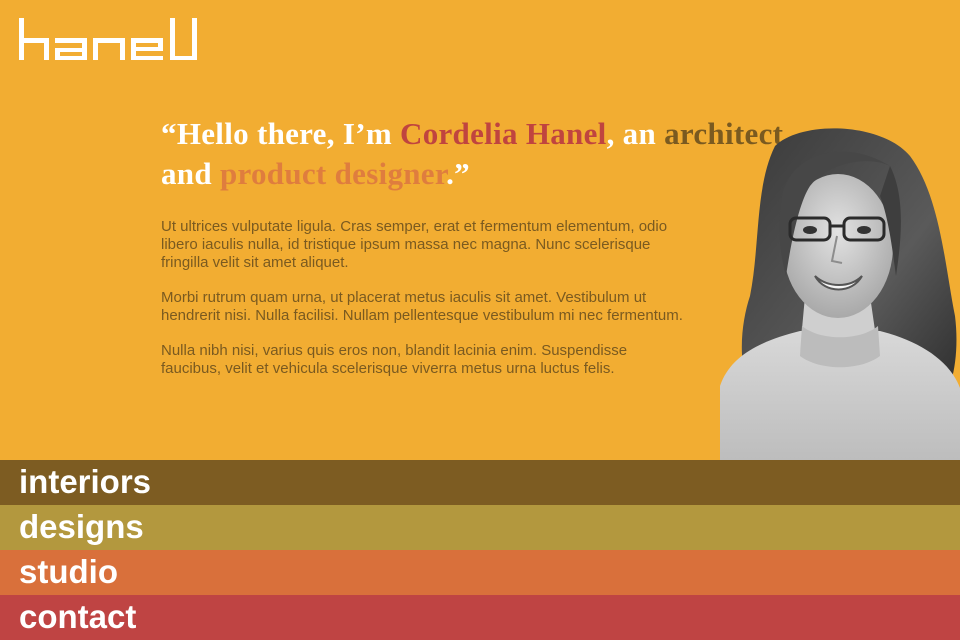 The height and width of the screenshot is (640, 960). I want to click on portrait-photo, so click(840, 294).